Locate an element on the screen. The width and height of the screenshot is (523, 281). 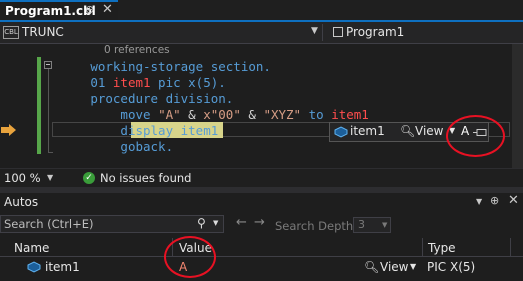
code-token: "XYZ" is located at coordinates (282, 114).